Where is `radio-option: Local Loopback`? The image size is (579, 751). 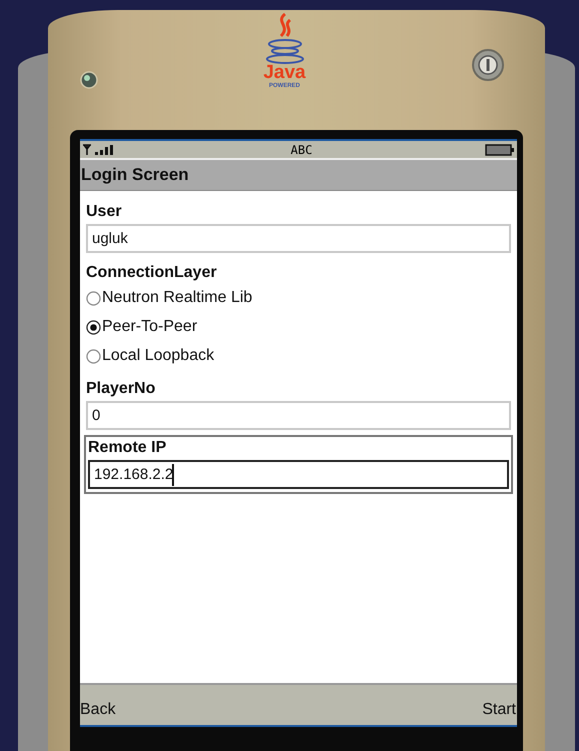
radio-option: Local Loopback is located at coordinates (298, 356).